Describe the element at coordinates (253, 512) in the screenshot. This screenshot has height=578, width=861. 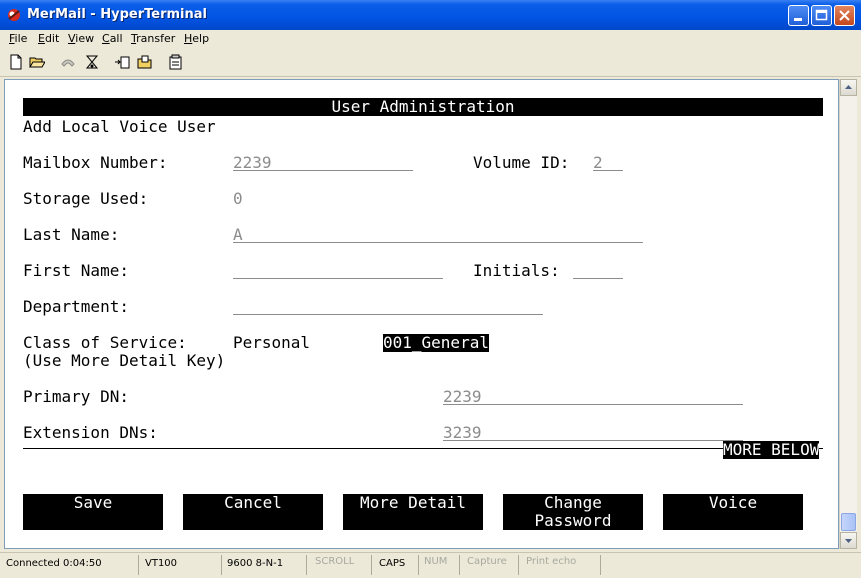
I see `cancel-softkey: Cancel` at that location.